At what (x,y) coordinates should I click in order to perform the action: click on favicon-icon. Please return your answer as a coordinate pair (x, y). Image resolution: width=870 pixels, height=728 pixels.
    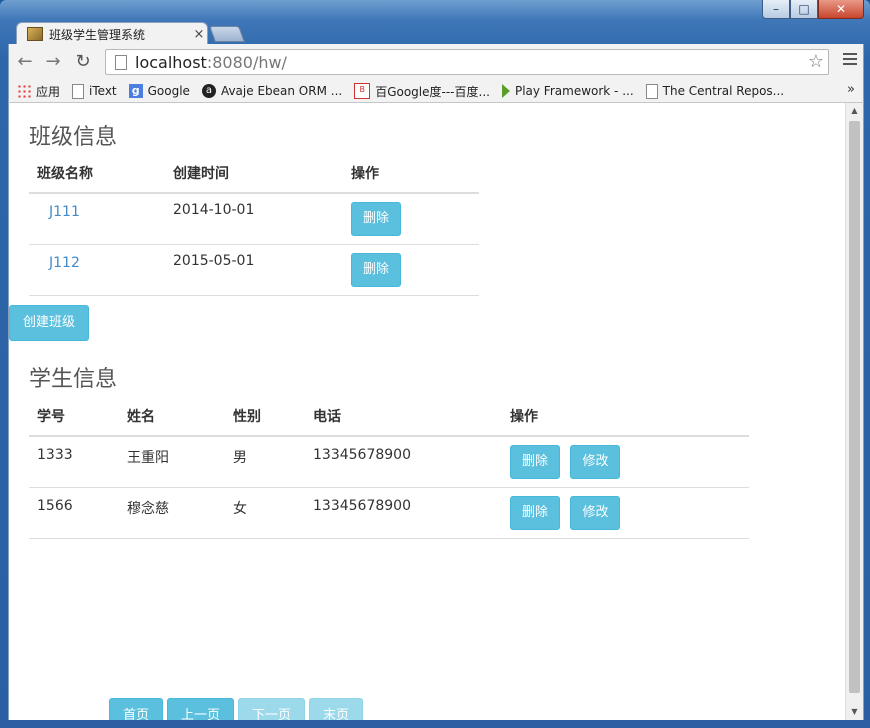
    Looking at the image, I should click on (35, 34).